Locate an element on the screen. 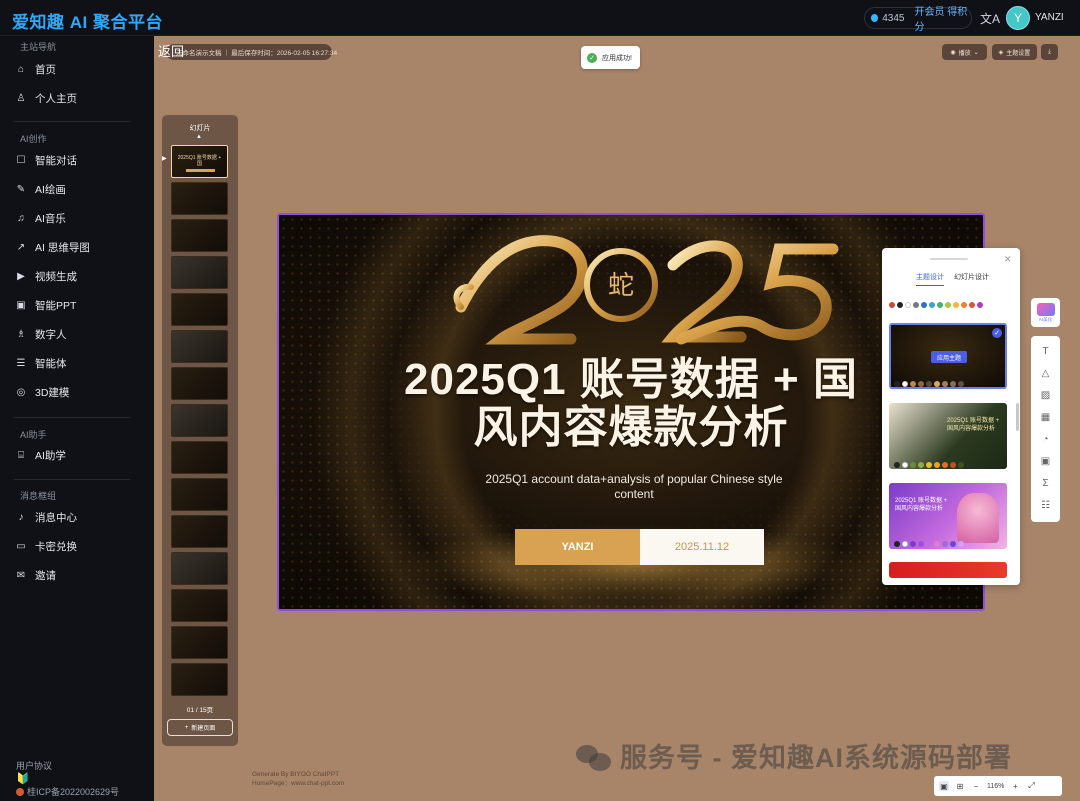  sidebar-item-chat: ☐ 智能对话 is located at coordinates (46, 160).